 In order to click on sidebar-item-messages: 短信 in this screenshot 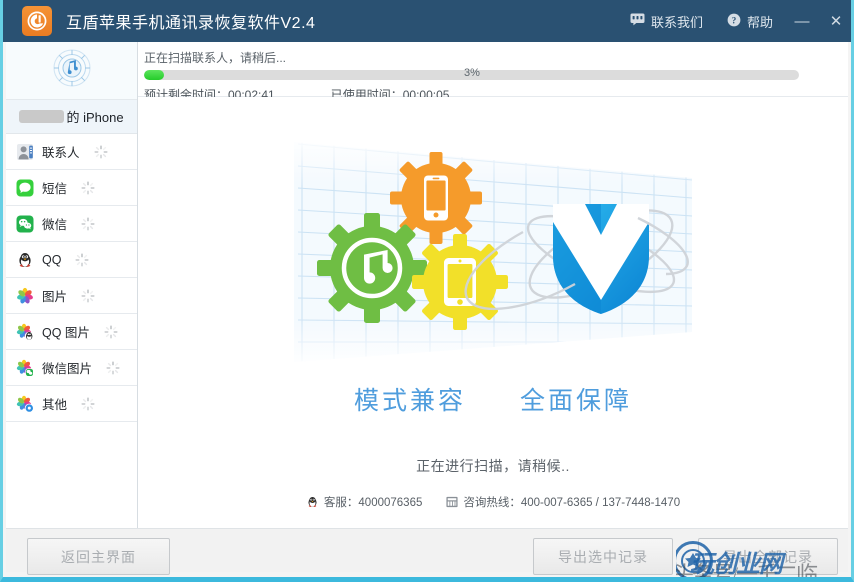, I will do `click(71, 188)`.